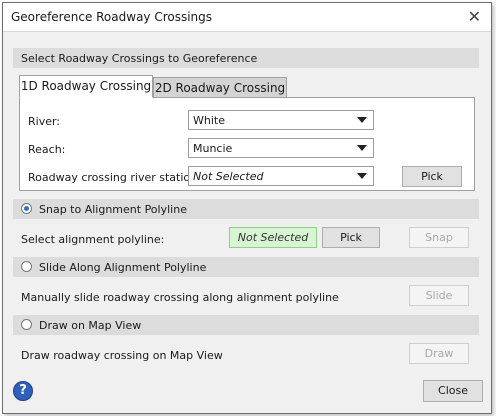  What do you see at coordinates (112, 17) in the screenshot?
I see `dialog-title: Georeference Roadway Crossings` at bounding box center [112, 17].